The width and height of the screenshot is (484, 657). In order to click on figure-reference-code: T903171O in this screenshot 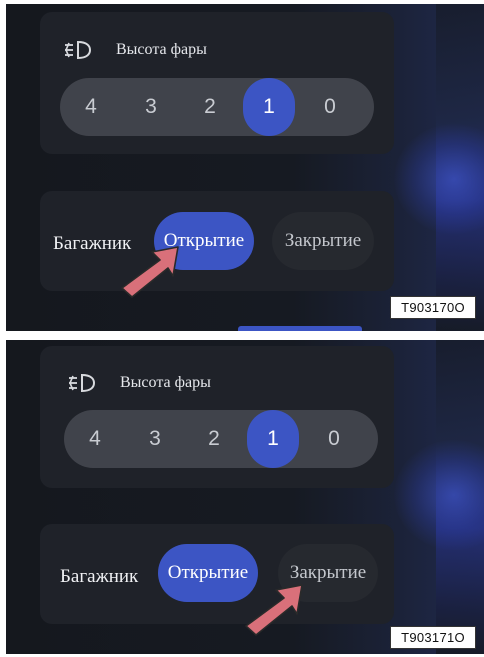, I will do `click(433, 637)`.